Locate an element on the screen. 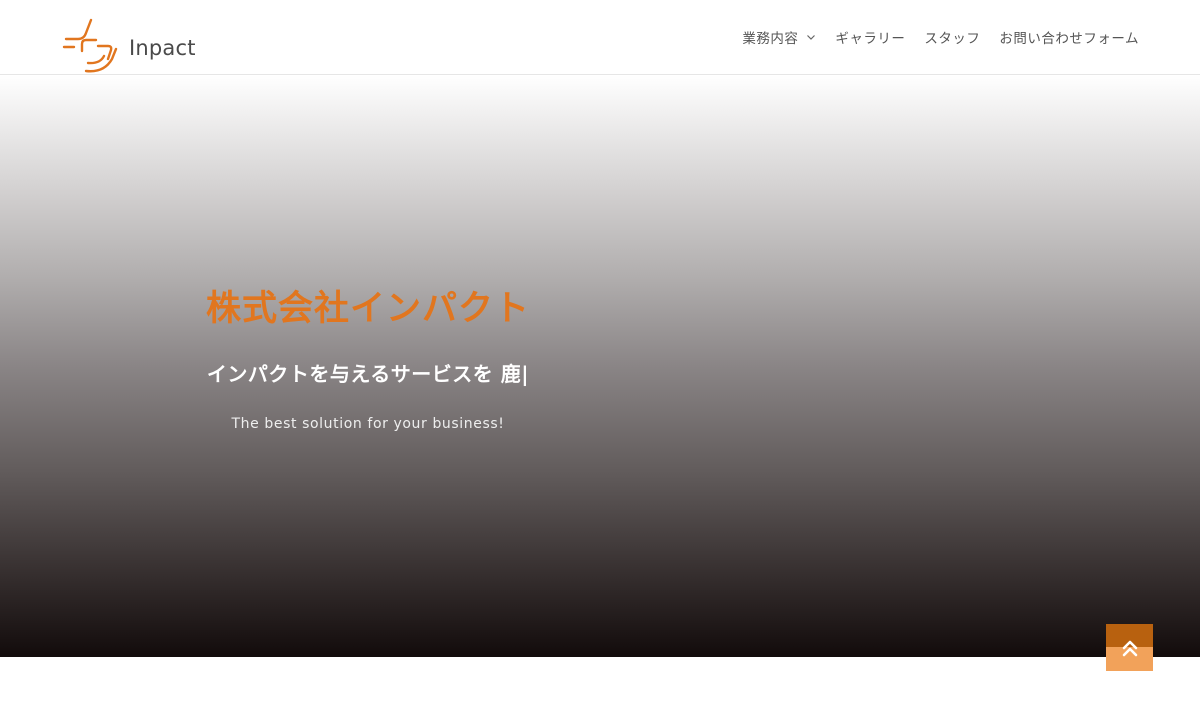  hero-tagline: The best solution for your business! is located at coordinates (368, 424).